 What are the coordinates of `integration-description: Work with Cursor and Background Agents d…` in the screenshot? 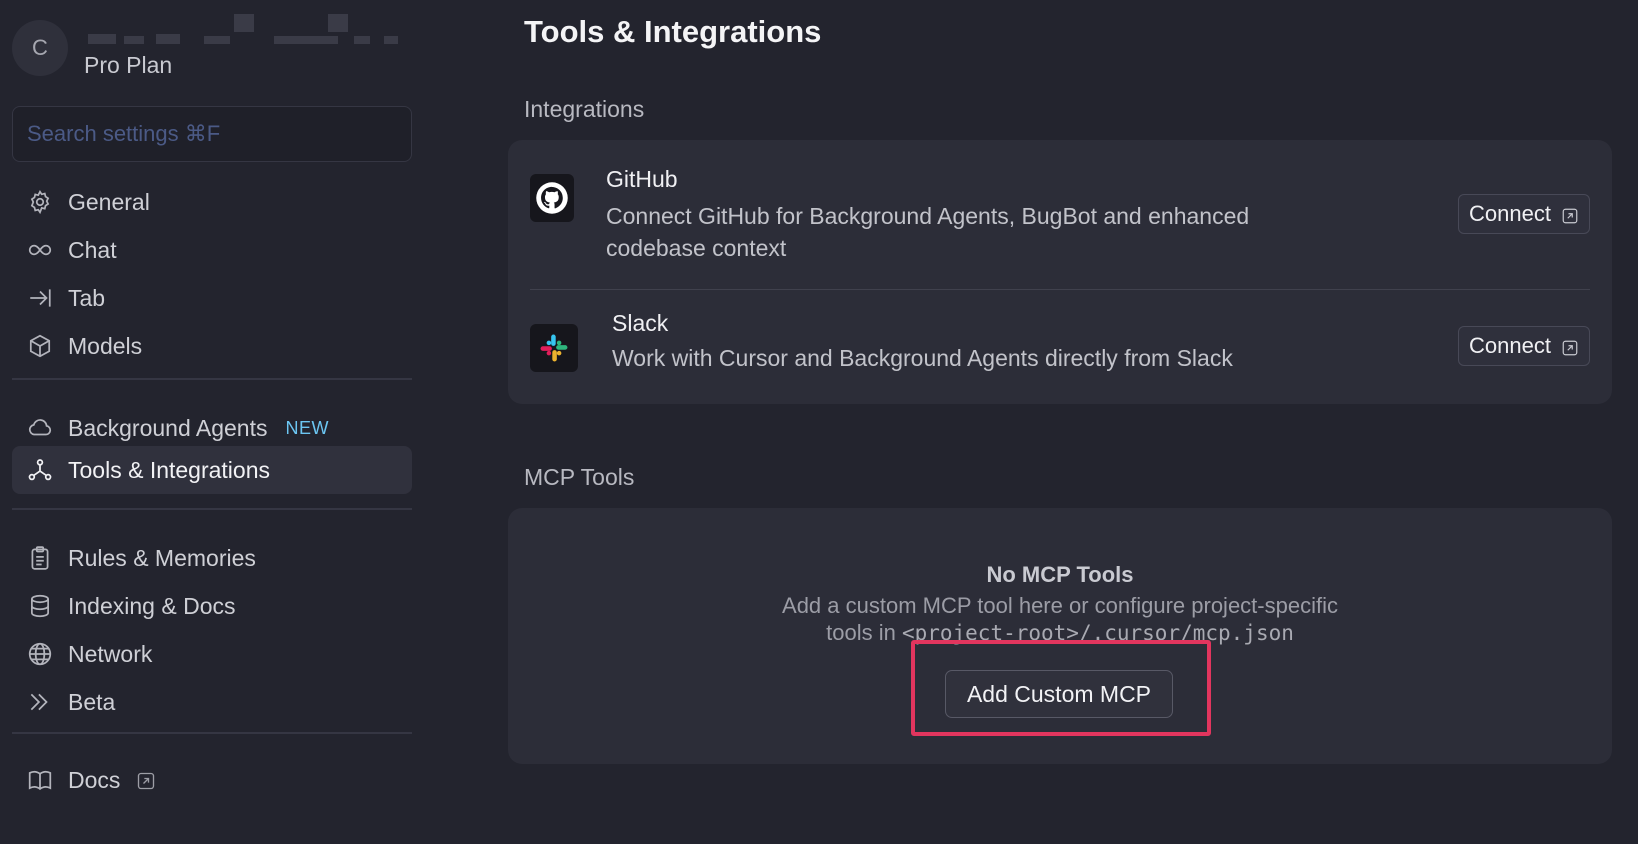 It's located at (922, 358).